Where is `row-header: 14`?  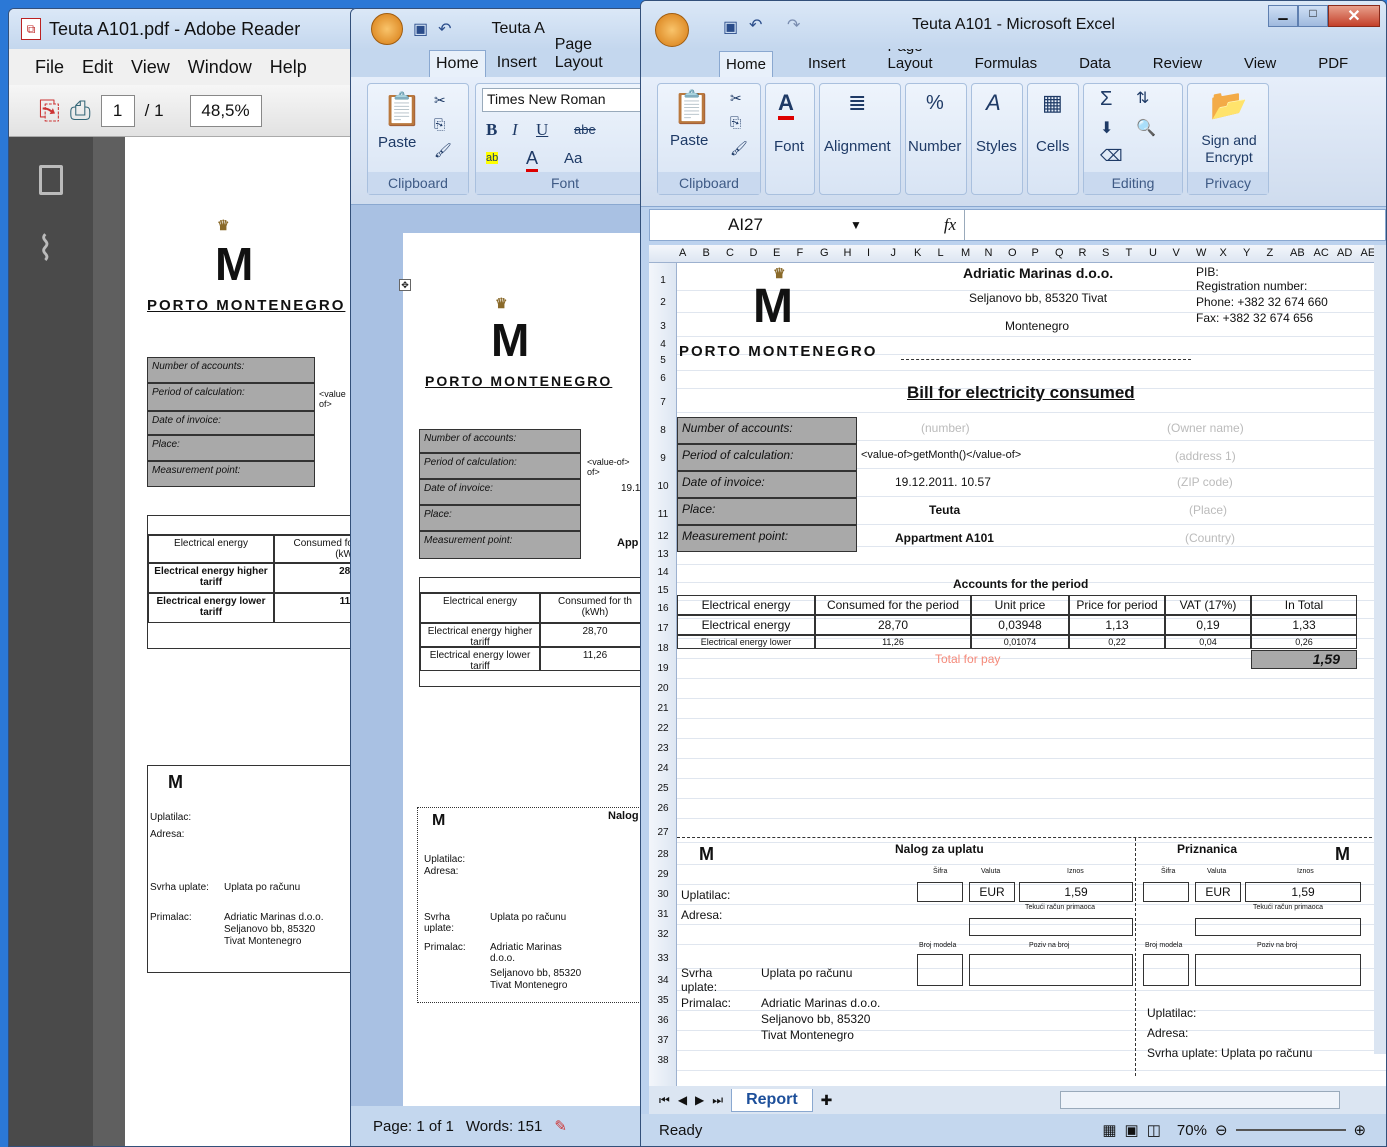
row-header: 14 is located at coordinates (663, 572).